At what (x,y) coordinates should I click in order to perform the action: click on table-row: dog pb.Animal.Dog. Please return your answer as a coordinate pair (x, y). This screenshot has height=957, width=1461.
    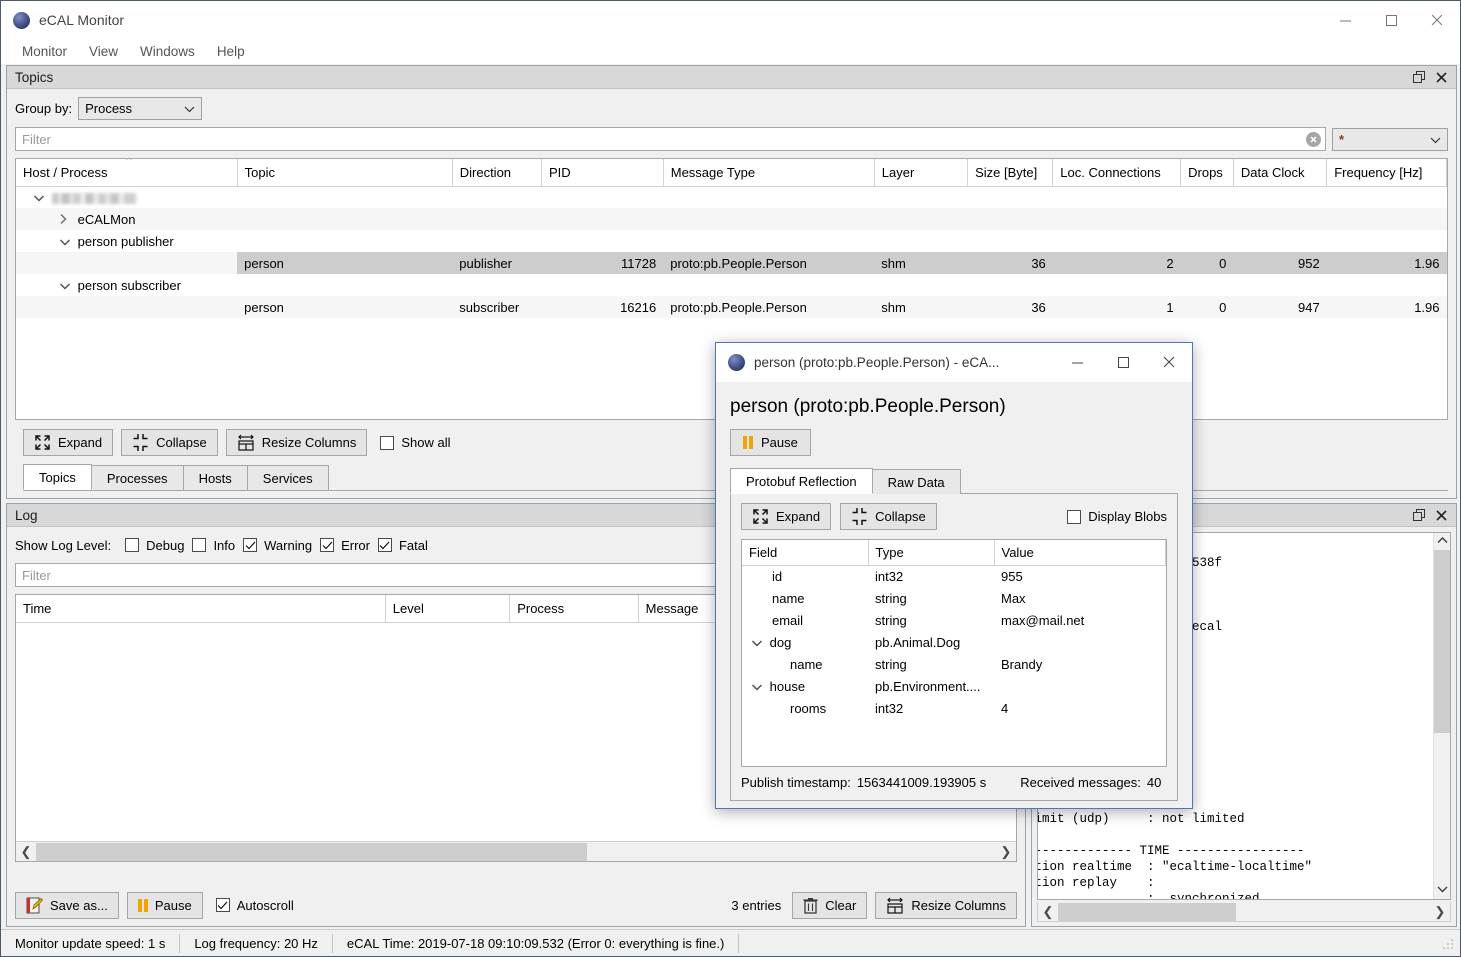
    Looking at the image, I should click on (954, 642).